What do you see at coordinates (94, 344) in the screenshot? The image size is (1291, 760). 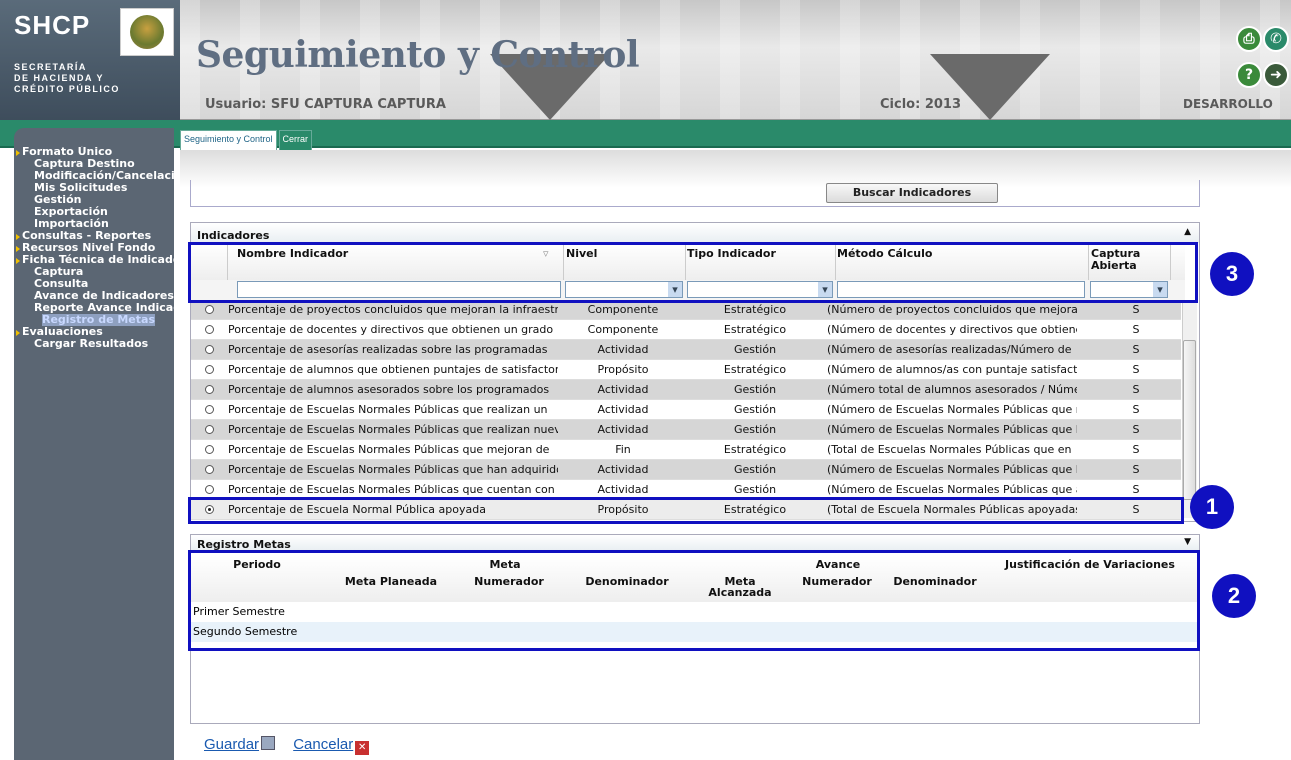 I see `sidebar-item: Cargar Resultados` at bounding box center [94, 344].